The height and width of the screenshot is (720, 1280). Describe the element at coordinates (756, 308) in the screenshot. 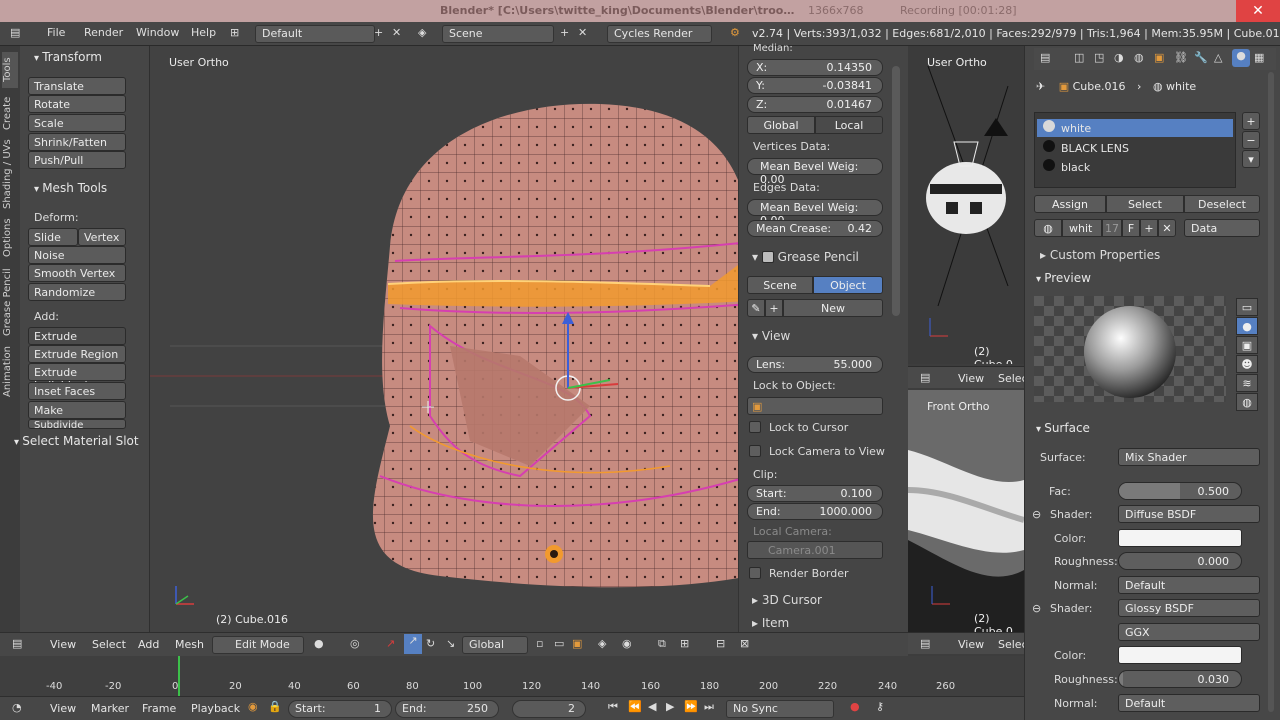

I see `pencil-icon: ✎` at that location.